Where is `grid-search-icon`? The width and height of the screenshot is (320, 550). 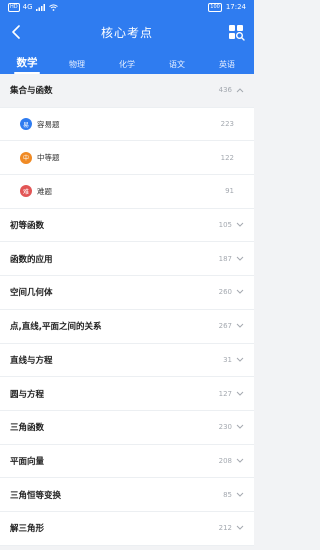
grid-search-icon is located at coordinates (236, 32).